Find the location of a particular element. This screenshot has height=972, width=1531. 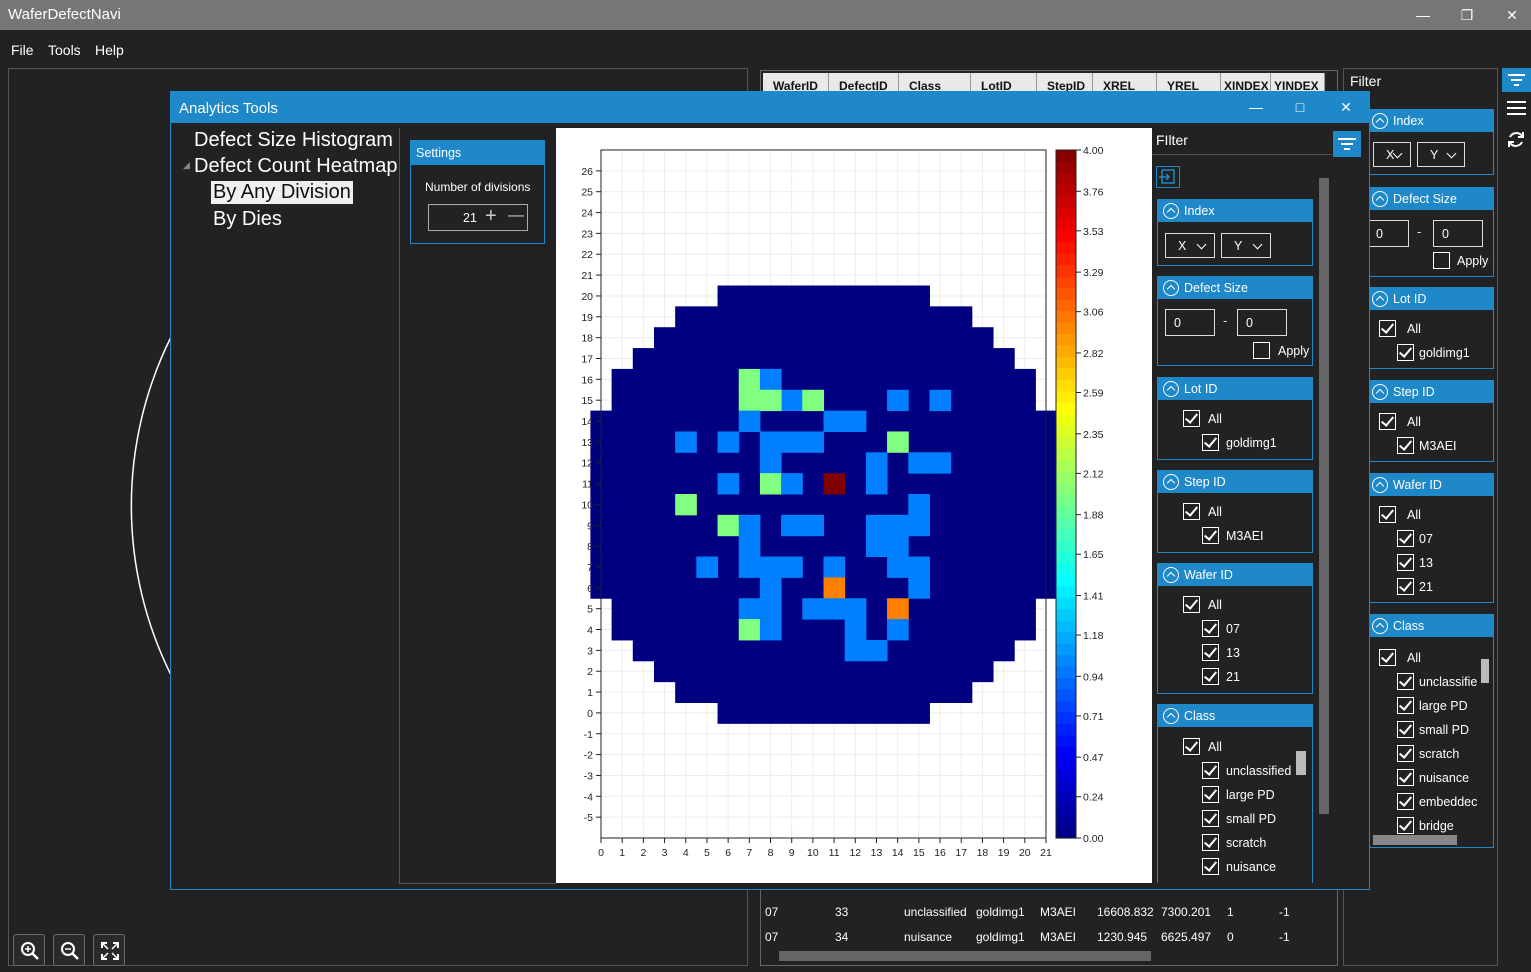

table-h-scrollbar is located at coordinates (965, 956).